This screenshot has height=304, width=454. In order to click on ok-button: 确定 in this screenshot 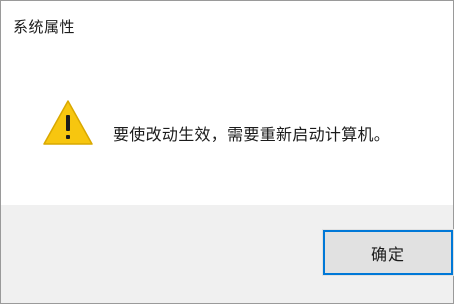, I will do `click(388, 252)`.